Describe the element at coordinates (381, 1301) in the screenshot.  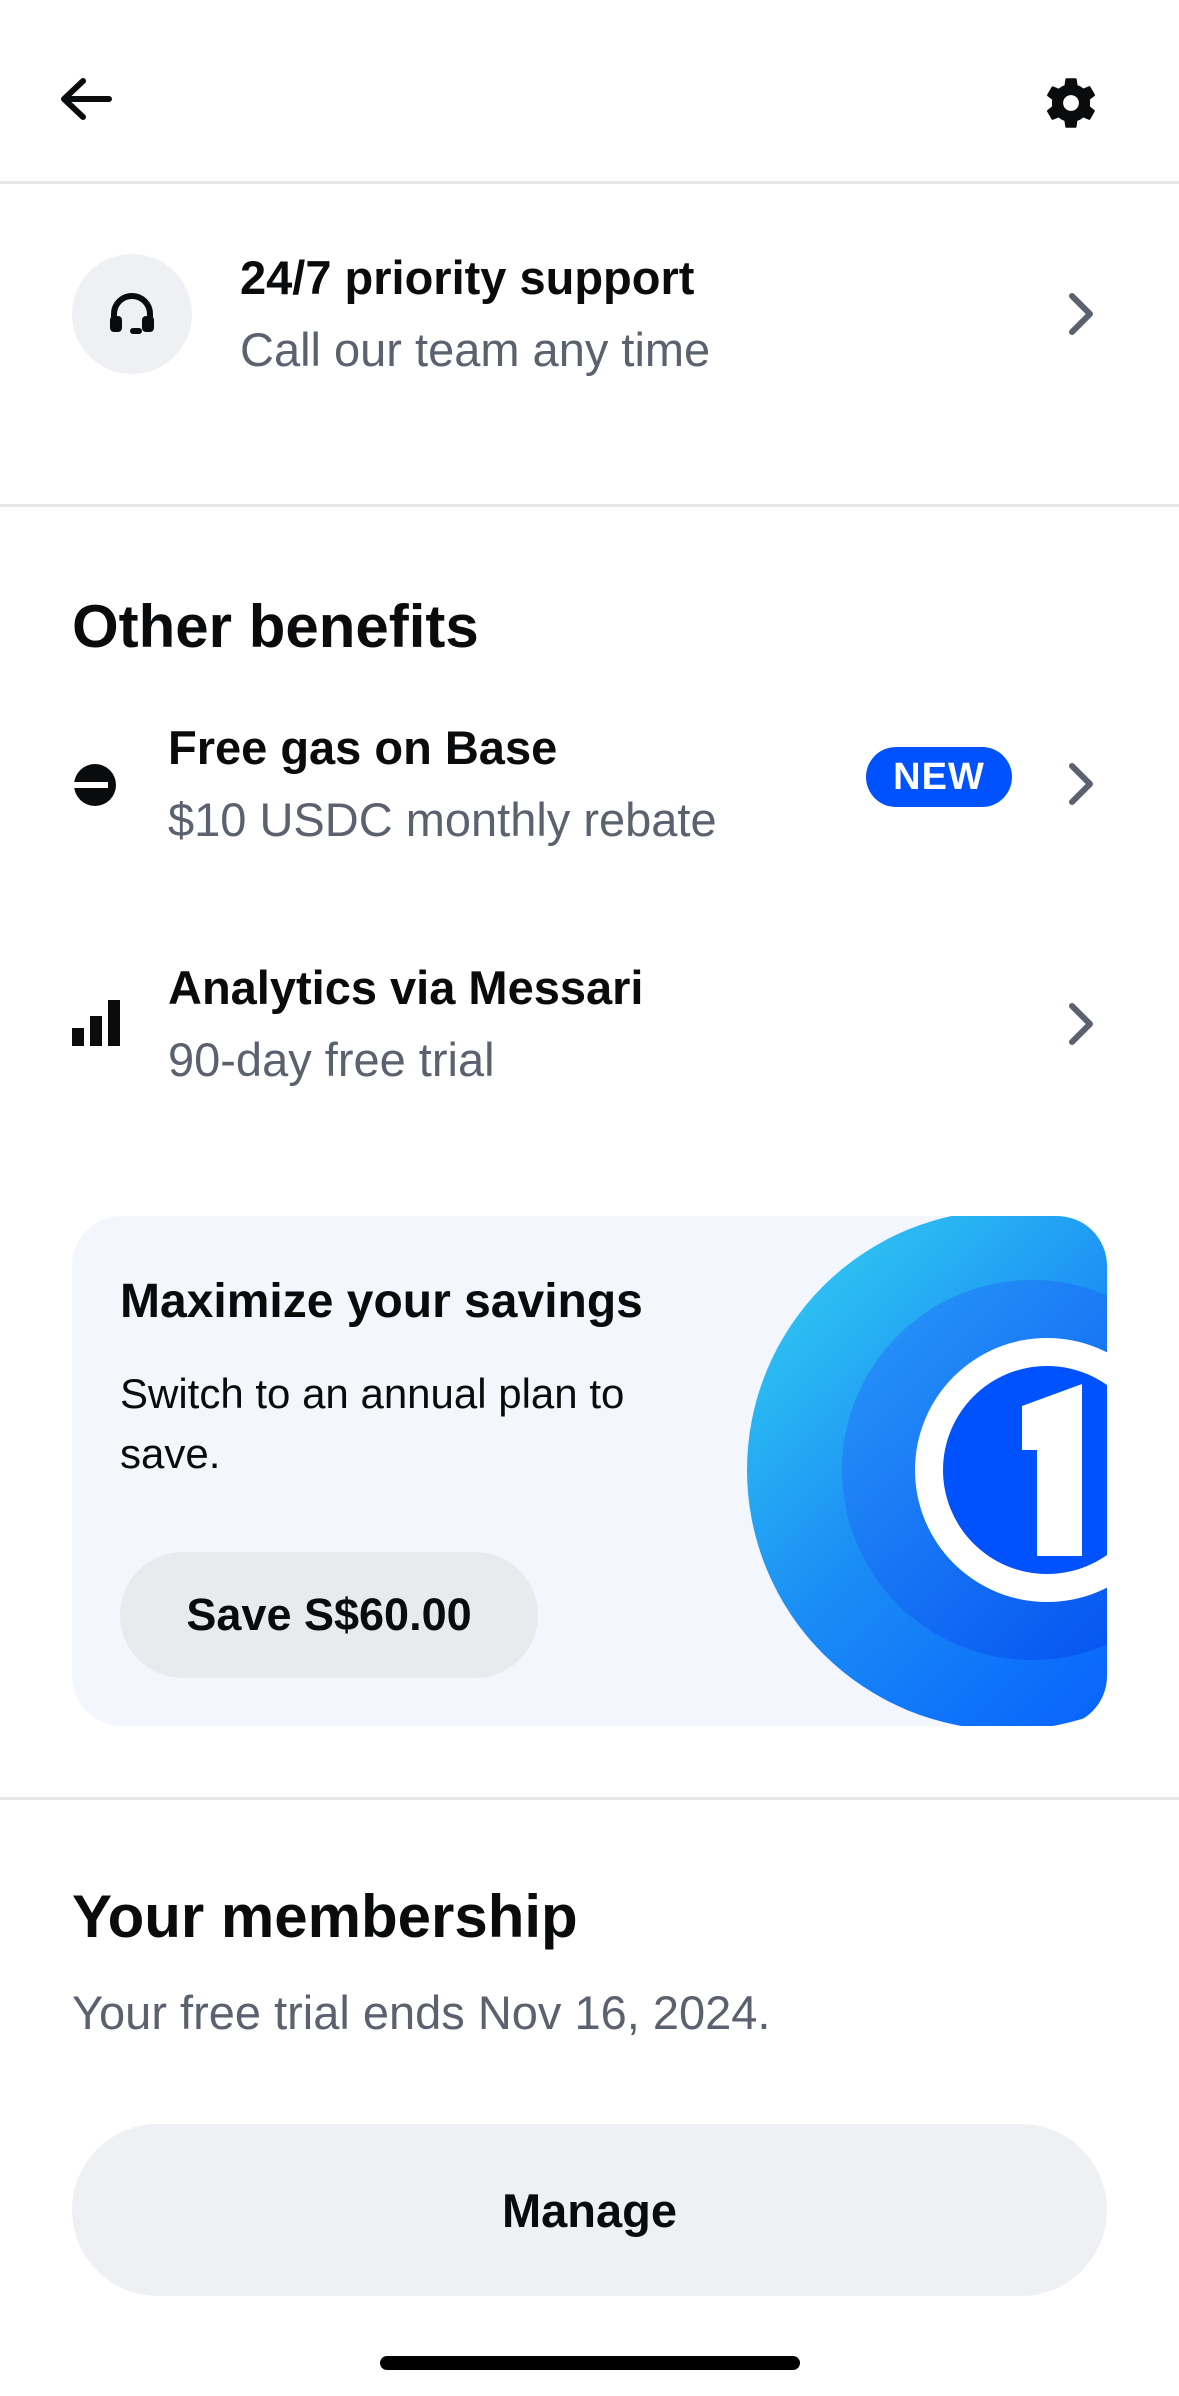
I see `promo-title: Maximize your savings` at that location.